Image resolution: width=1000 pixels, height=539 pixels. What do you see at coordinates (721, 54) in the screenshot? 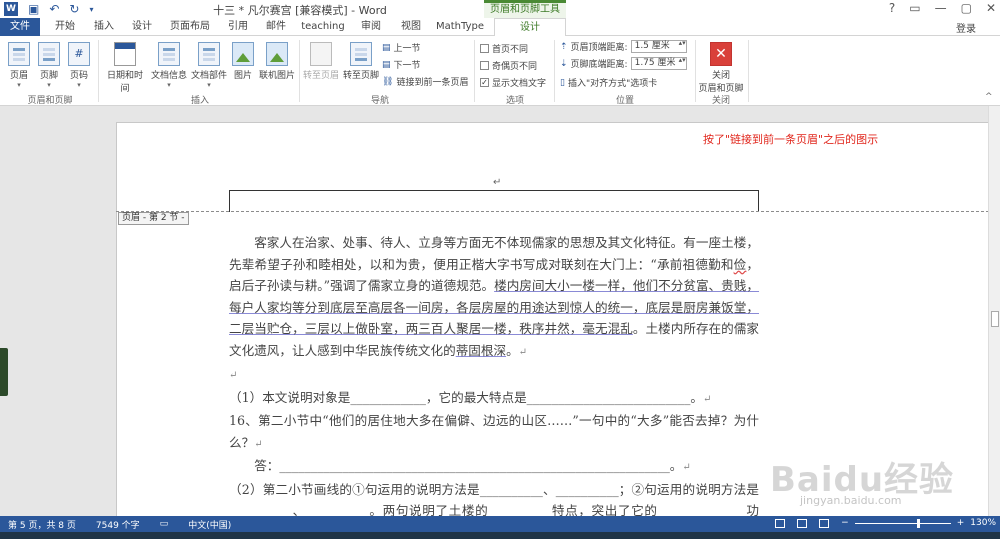
I see `close-icon: ✕` at bounding box center [721, 54].